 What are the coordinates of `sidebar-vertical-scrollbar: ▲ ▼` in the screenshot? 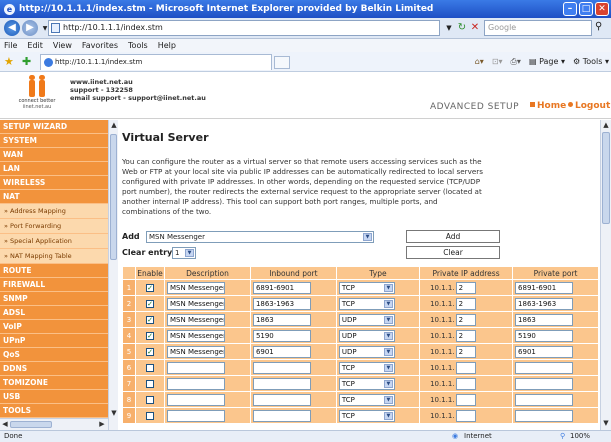 It's located at (113, 275).